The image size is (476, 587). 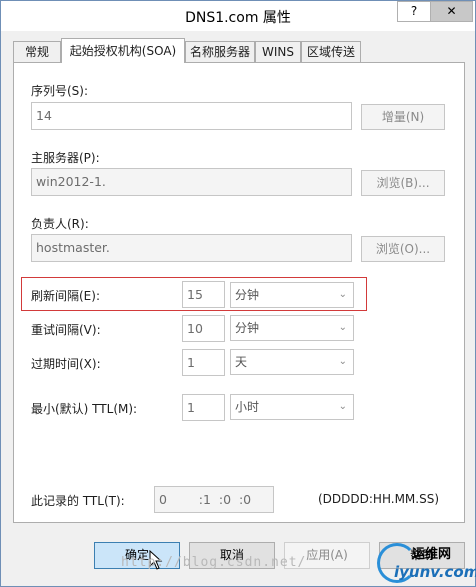 I want to click on expire-unit-value: 天, so click(x=241, y=362).